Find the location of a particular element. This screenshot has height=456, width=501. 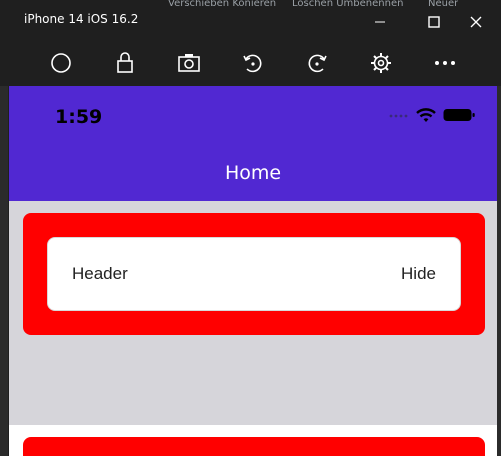

home-button is located at coordinates (61, 63).